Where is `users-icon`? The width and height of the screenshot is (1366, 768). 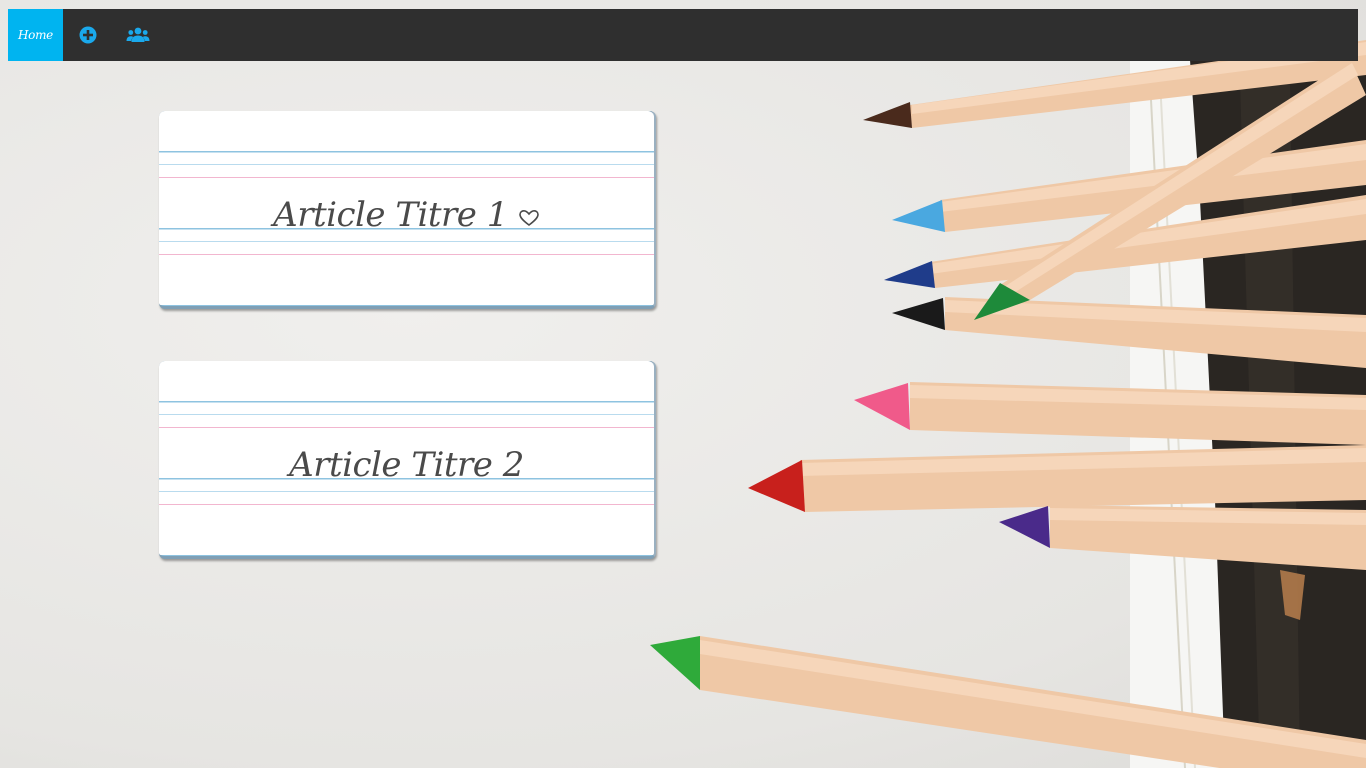 users-icon is located at coordinates (138, 34).